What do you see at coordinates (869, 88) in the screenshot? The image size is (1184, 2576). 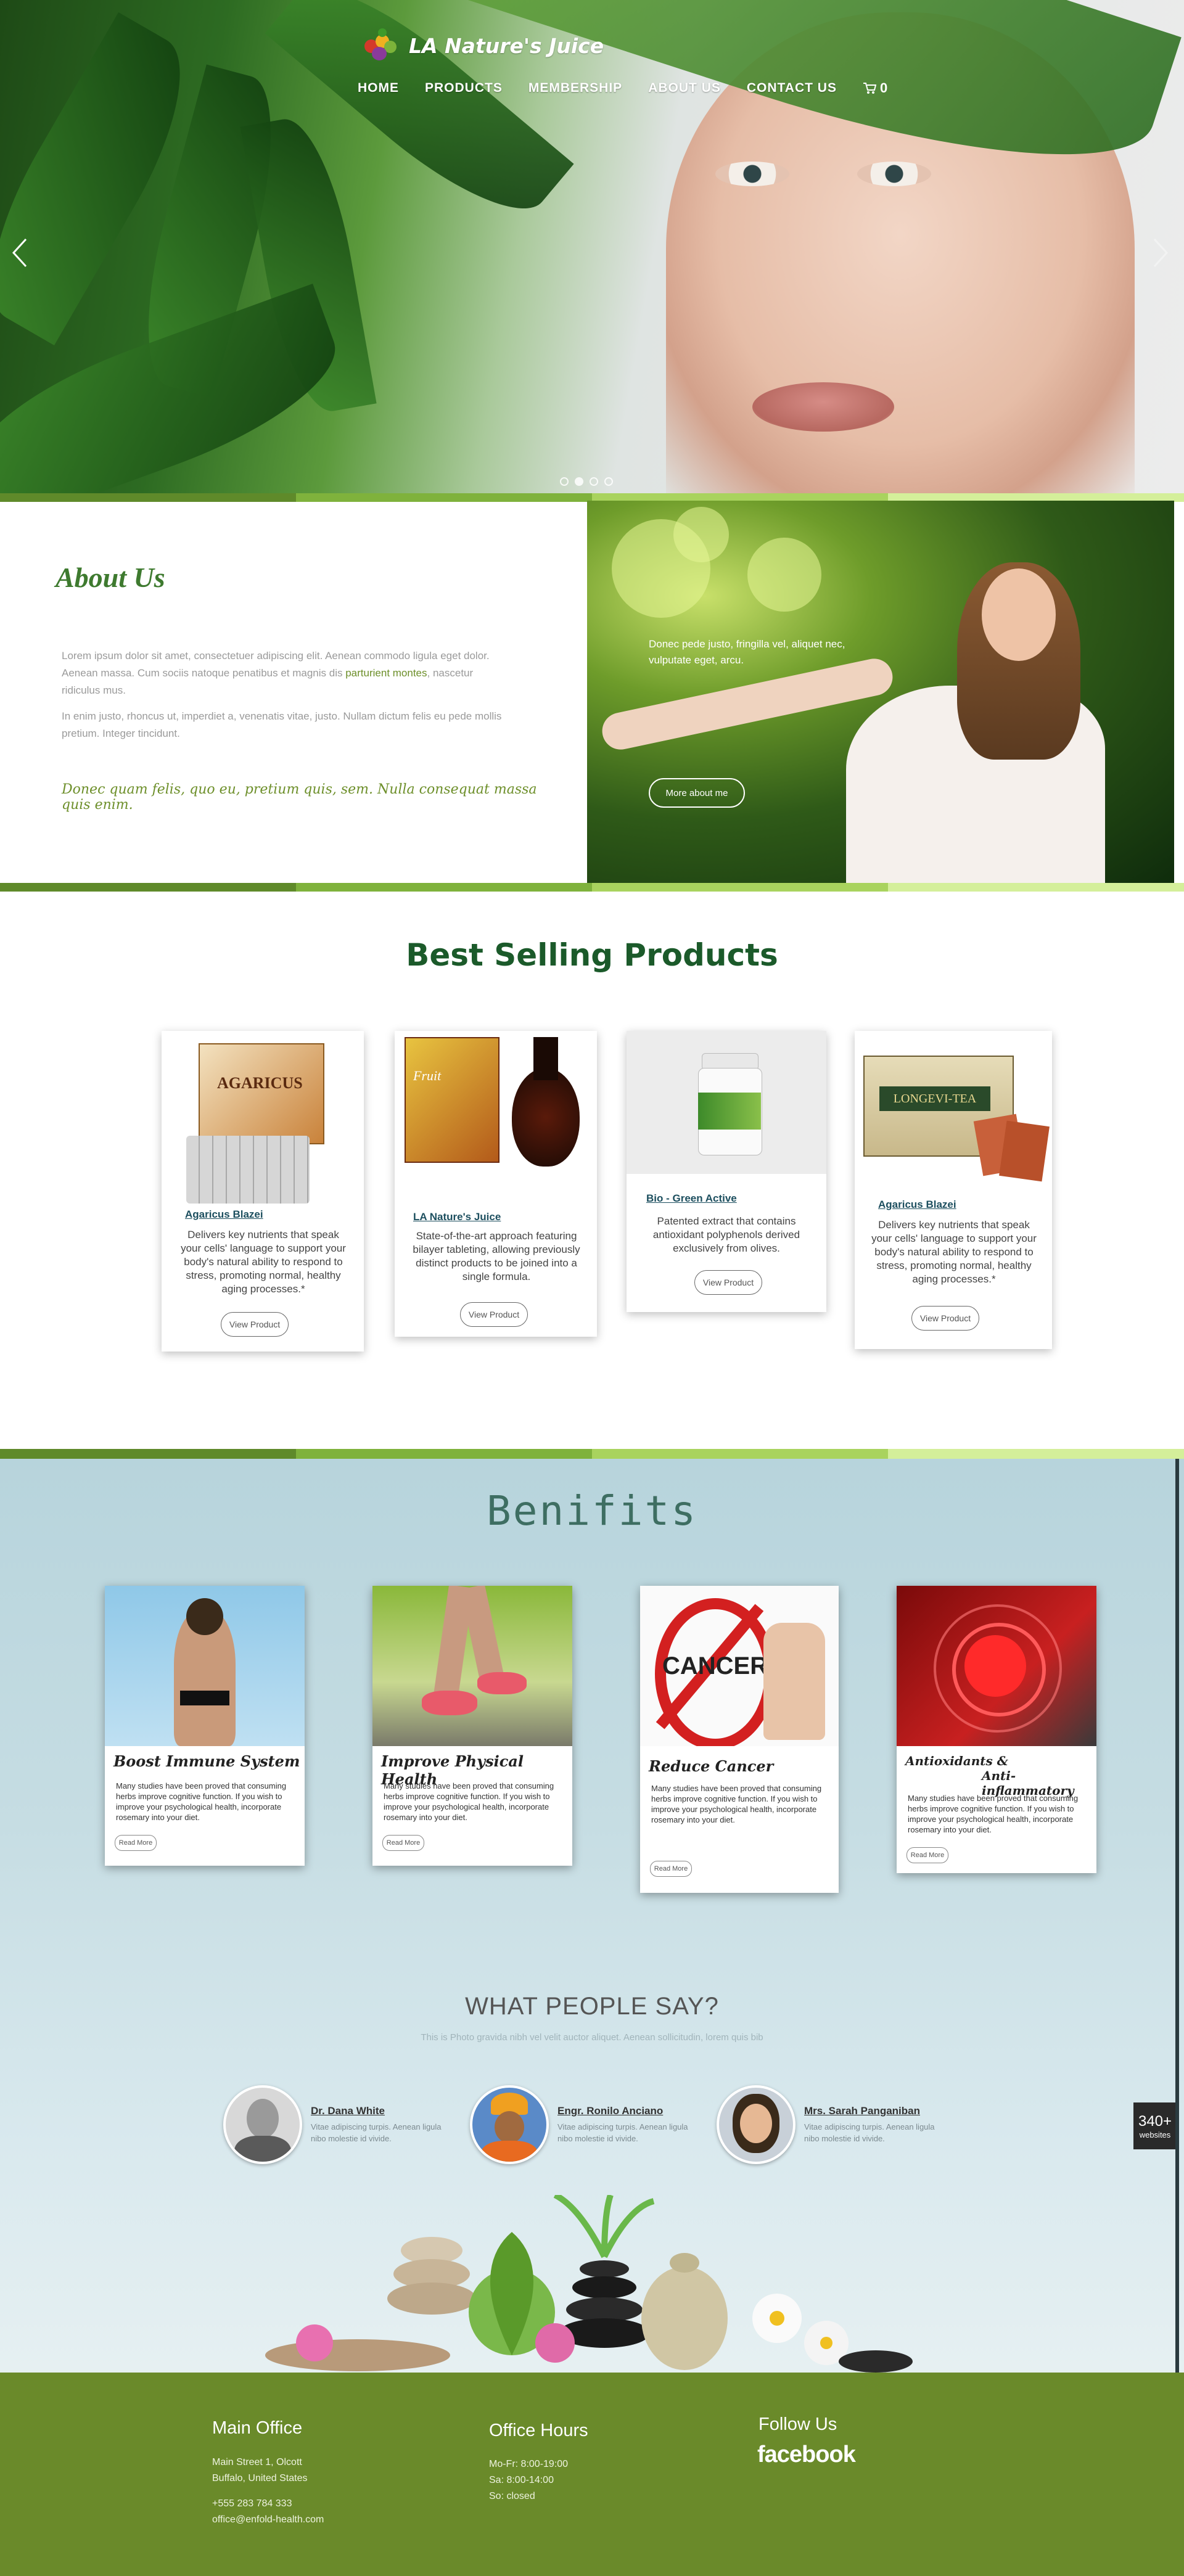 I see `cart-icon` at bounding box center [869, 88].